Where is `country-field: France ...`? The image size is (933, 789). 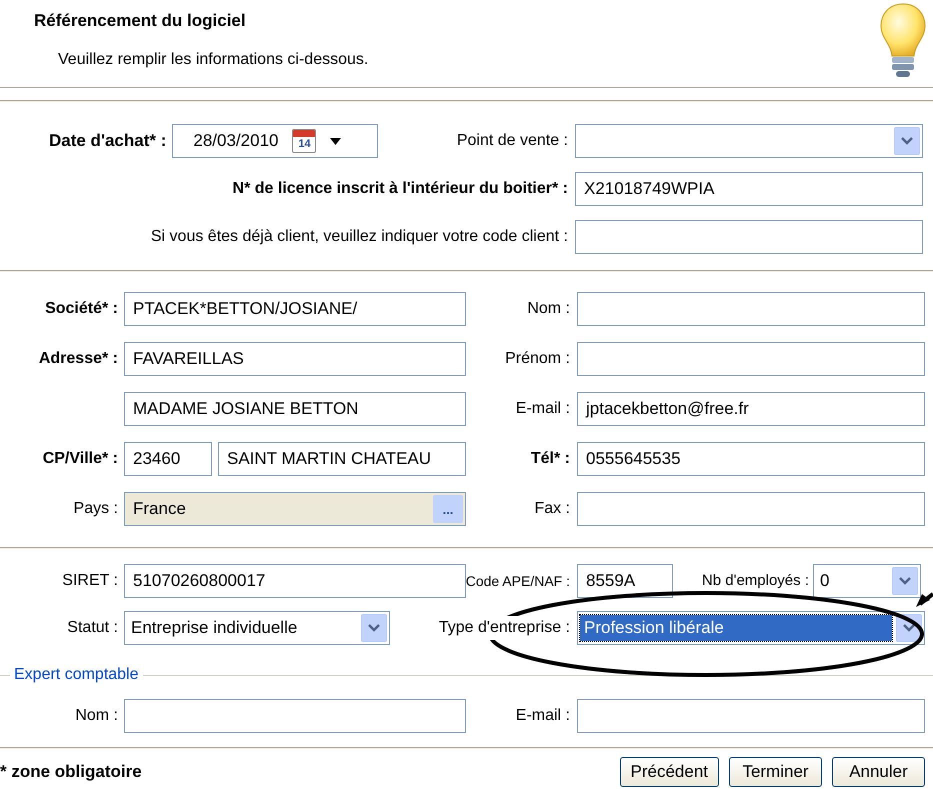
country-field: France ... is located at coordinates (295, 509).